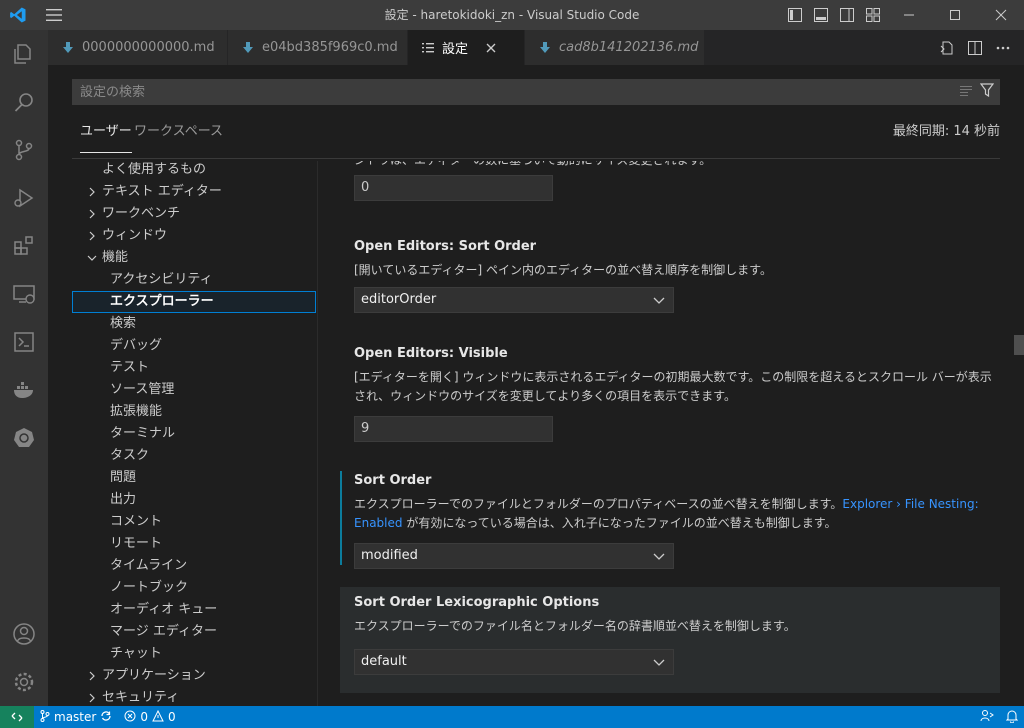 The height and width of the screenshot is (728, 1024). Describe the element at coordinates (136, 345) in the screenshot. I see `toc-label: デバッグ` at that location.